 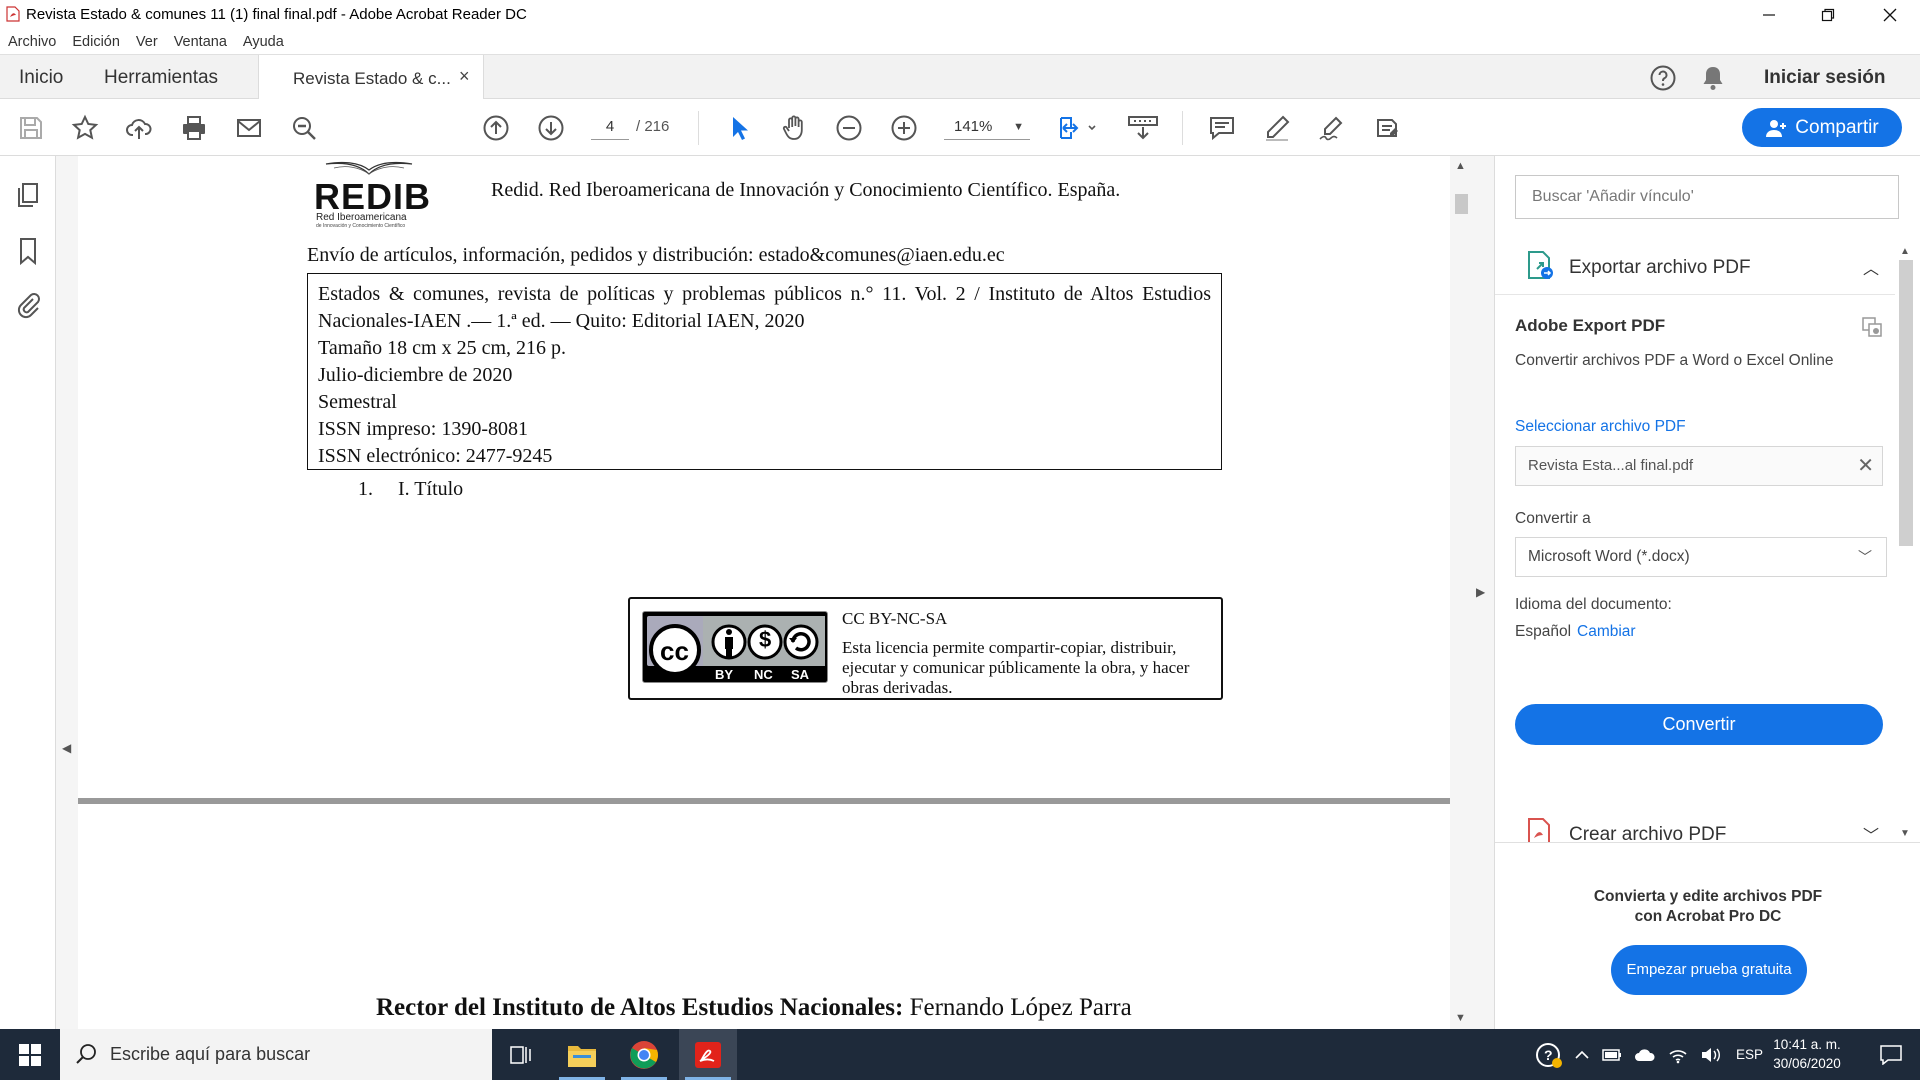 I want to click on wifi-icon, so click(x=1678, y=1055).